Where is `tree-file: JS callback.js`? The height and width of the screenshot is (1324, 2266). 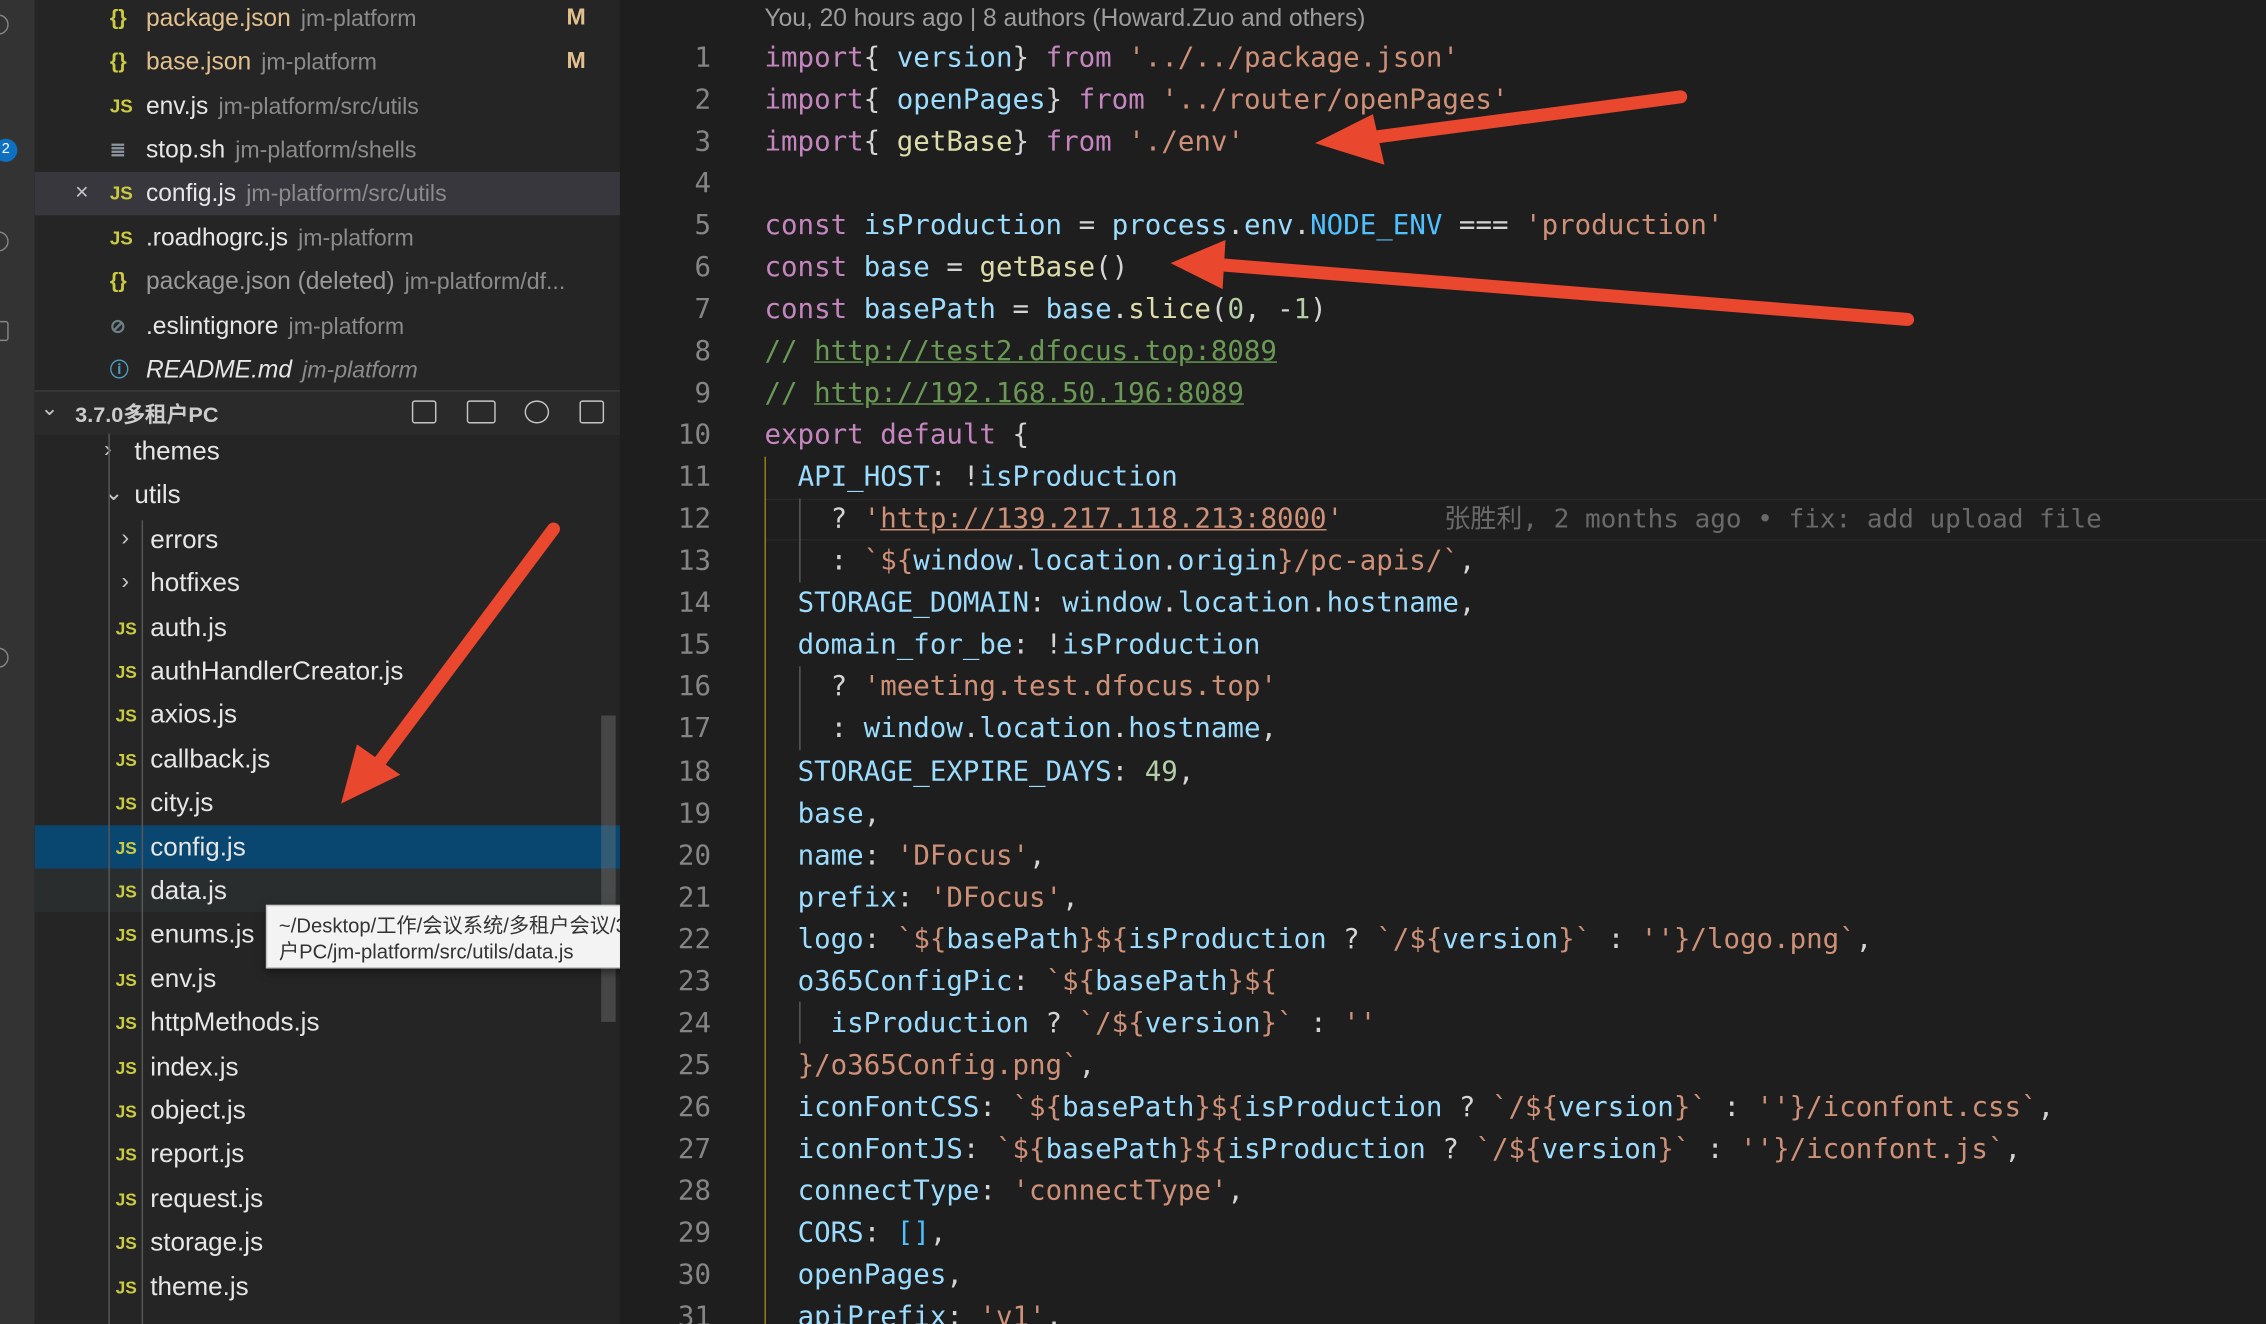 tree-file: JS callback.js is located at coordinates (327, 758).